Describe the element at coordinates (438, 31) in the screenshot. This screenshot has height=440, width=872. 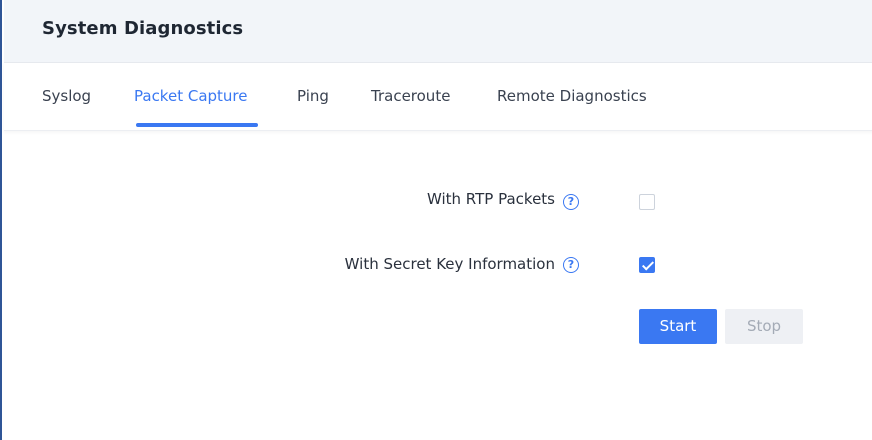
I see `title-bar: System Diagnostics` at that location.